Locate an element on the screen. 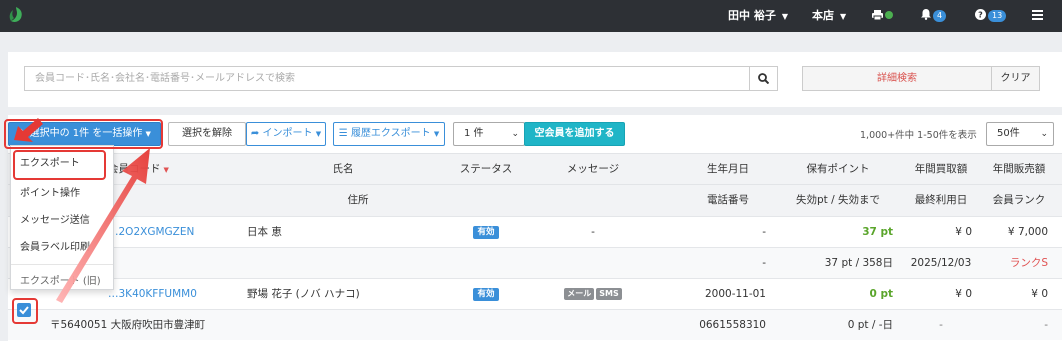 This screenshot has width=1062, height=341. menu-item-print-member-label: 会員ラベル印刷 is located at coordinates (62, 247).